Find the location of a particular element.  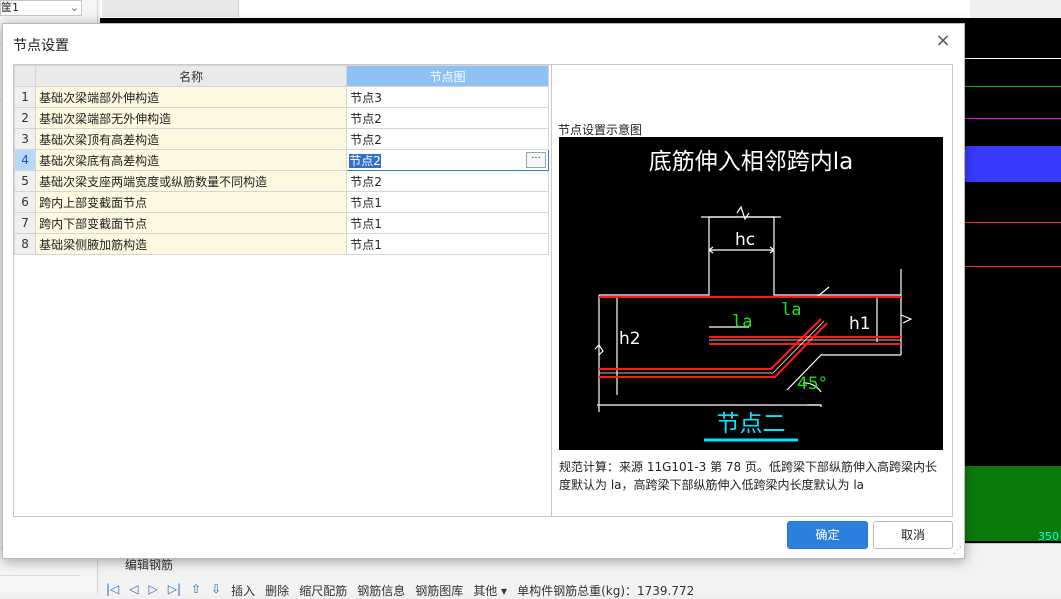

row-node-cell: 节点2 ··· is located at coordinates (447, 160).